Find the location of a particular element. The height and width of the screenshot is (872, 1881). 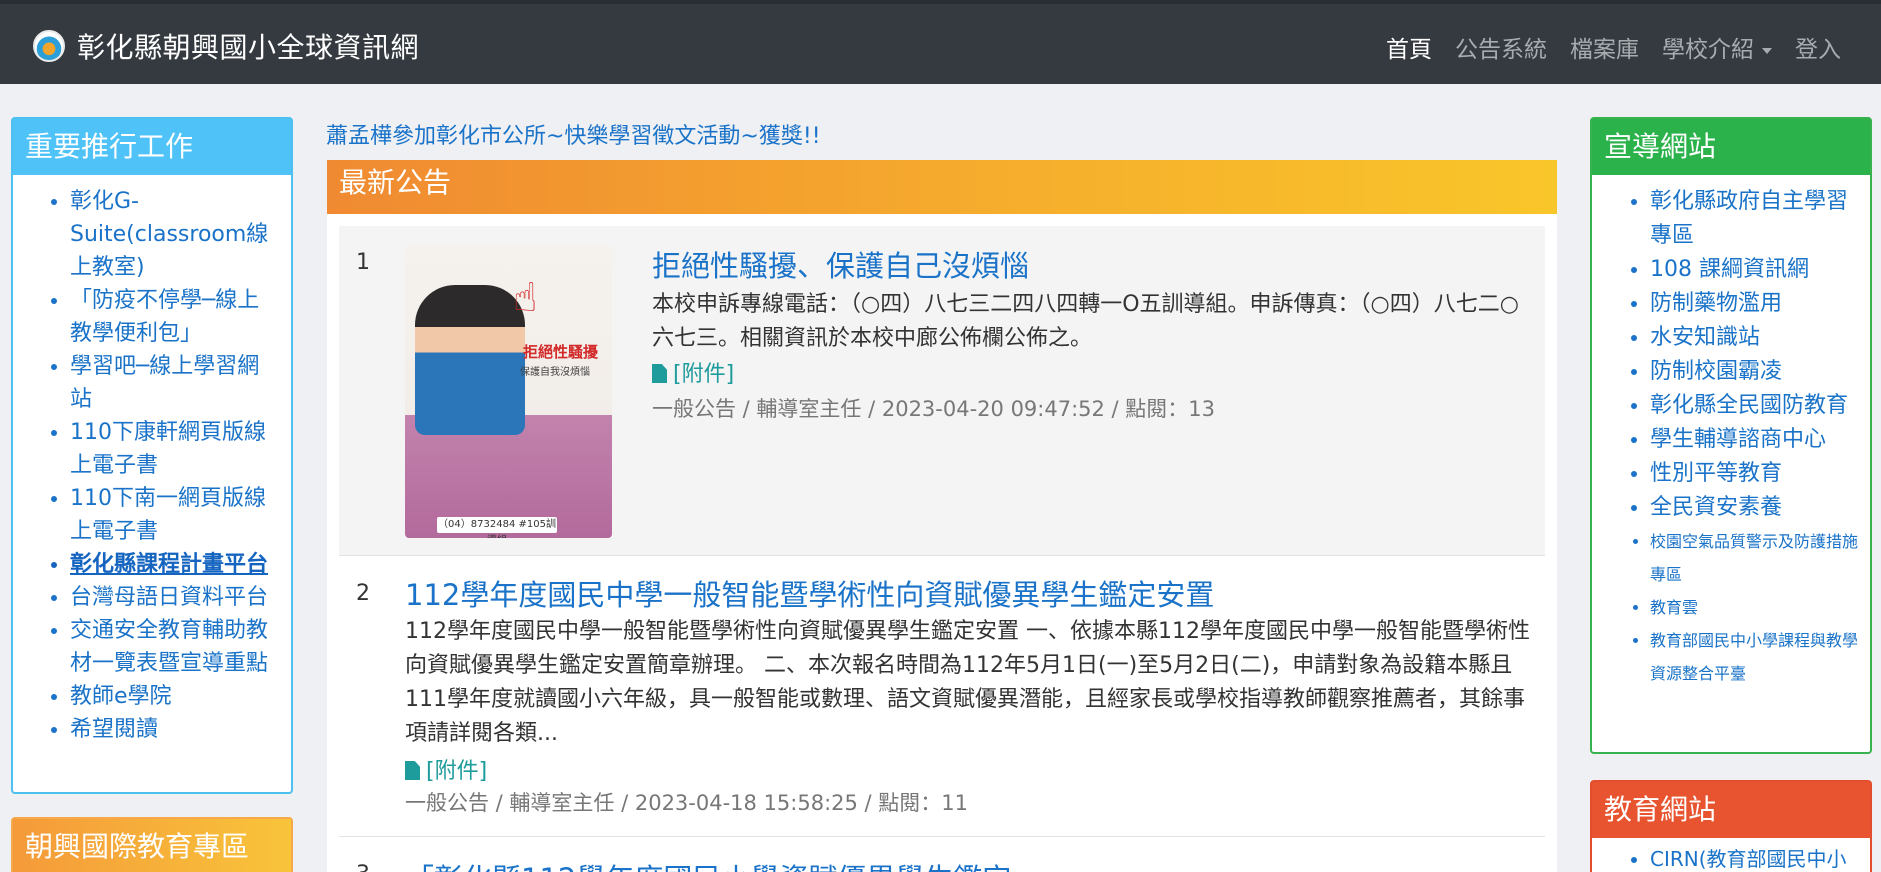

list-item: 全民資安素養 is located at coordinates (1754, 508).